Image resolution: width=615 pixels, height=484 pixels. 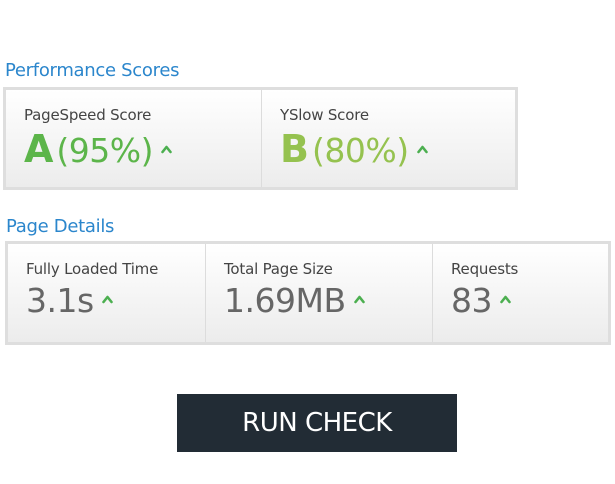 What do you see at coordinates (92, 70) in the screenshot?
I see `performance-scores-title: Performance Scores` at bounding box center [92, 70].